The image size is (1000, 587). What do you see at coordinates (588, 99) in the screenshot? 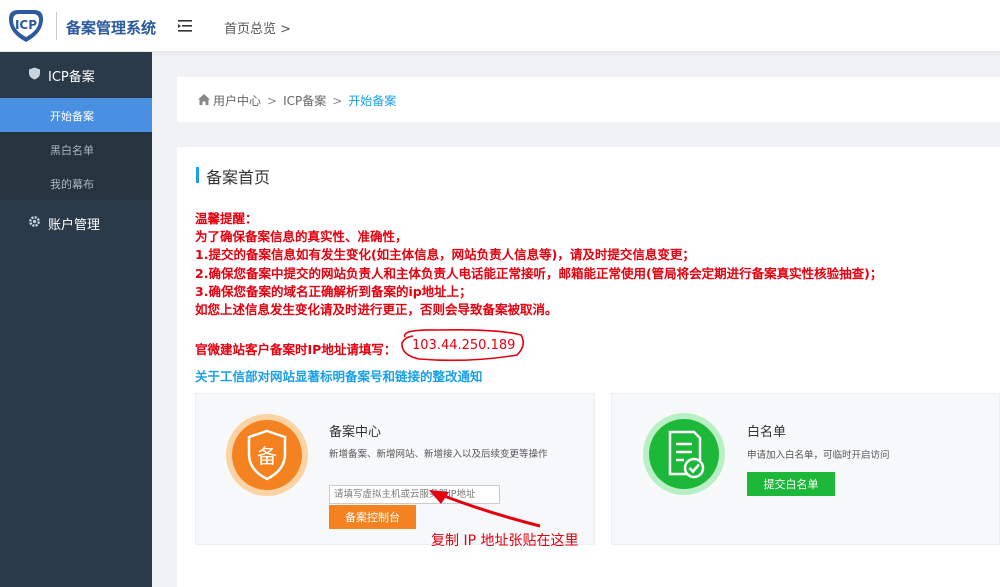
I see `breadcrumb: 用户中心 > ICP备案 > 开始备案` at bounding box center [588, 99].